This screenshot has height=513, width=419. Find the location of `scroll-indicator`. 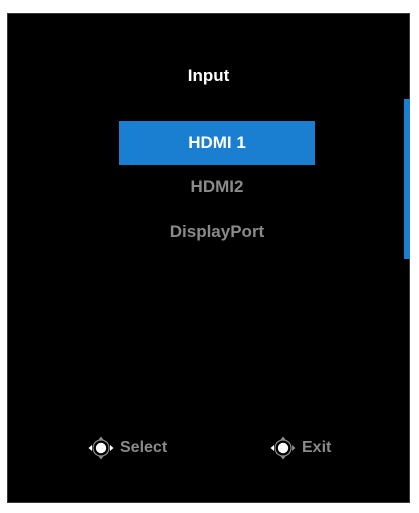

scroll-indicator is located at coordinates (407, 179).